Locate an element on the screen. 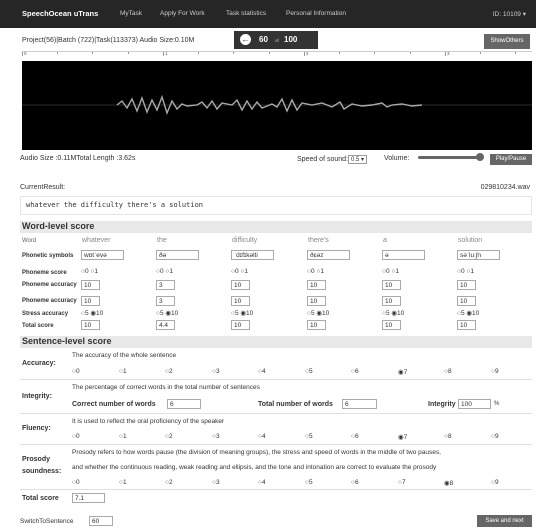  score-radio-8: ◉8 is located at coordinates (448, 483).